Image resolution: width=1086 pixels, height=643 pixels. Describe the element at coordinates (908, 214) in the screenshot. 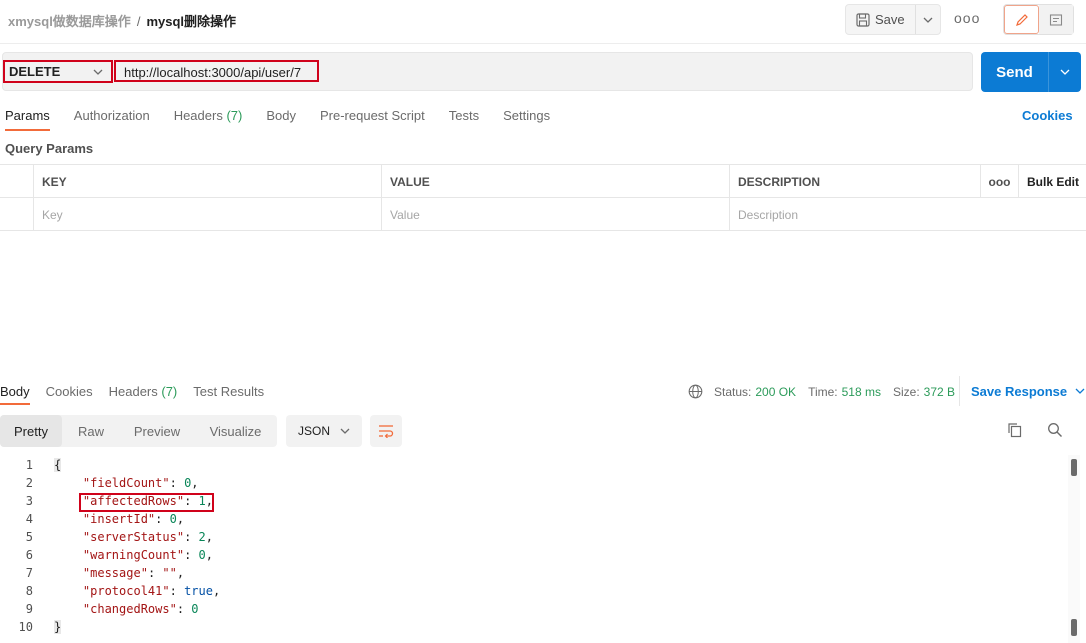

I see `description-input: Description` at that location.